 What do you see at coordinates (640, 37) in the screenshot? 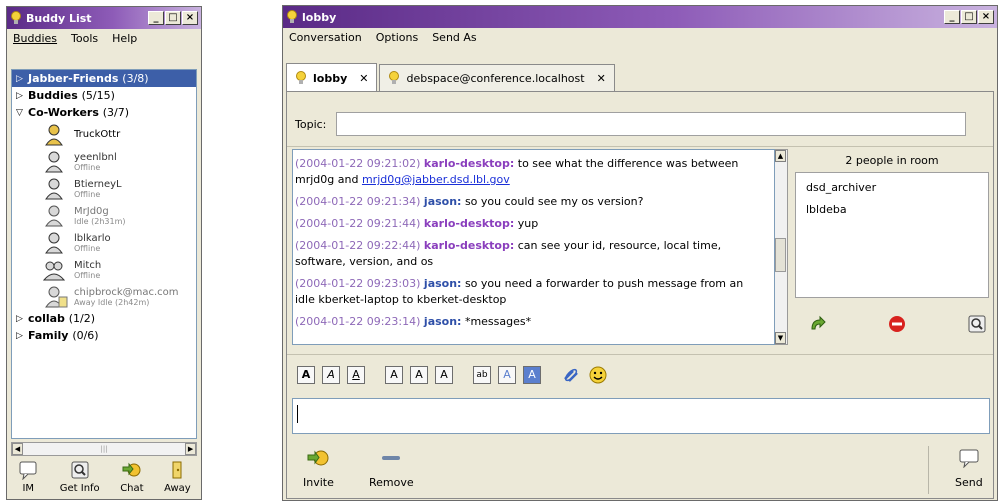
I see `lobby-menubar: Conversation Options Send As` at bounding box center [640, 37].